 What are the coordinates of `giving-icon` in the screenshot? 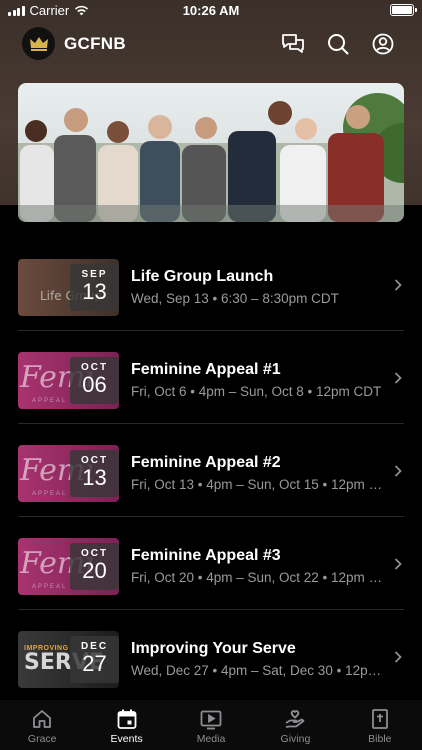 It's located at (295, 719).